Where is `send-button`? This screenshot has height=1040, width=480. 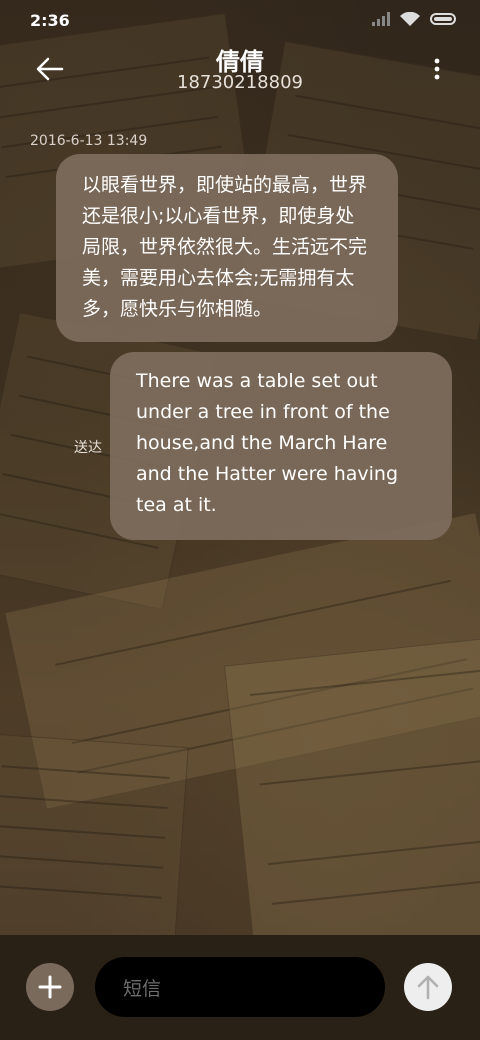 send-button is located at coordinates (428, 987).